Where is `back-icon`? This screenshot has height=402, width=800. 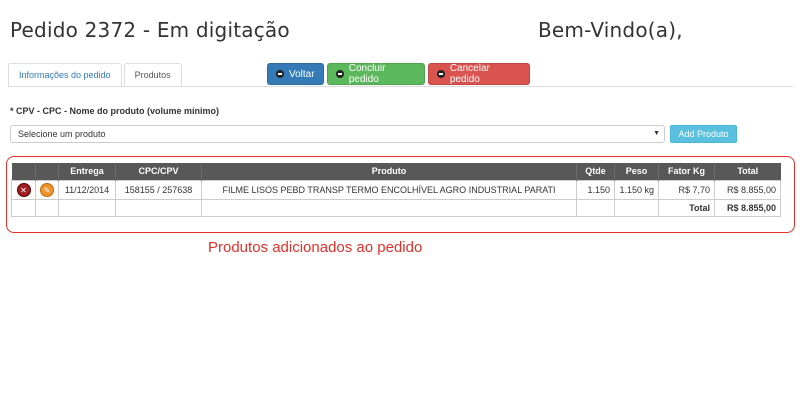
back-icon is located at coordinates (280, 74).